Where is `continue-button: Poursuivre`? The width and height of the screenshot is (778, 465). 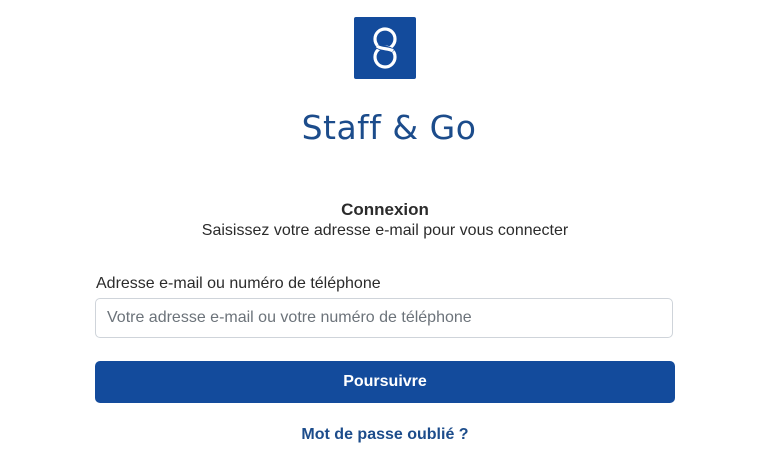
continue-button: Poursuivre is located at coordinates (385, 382).